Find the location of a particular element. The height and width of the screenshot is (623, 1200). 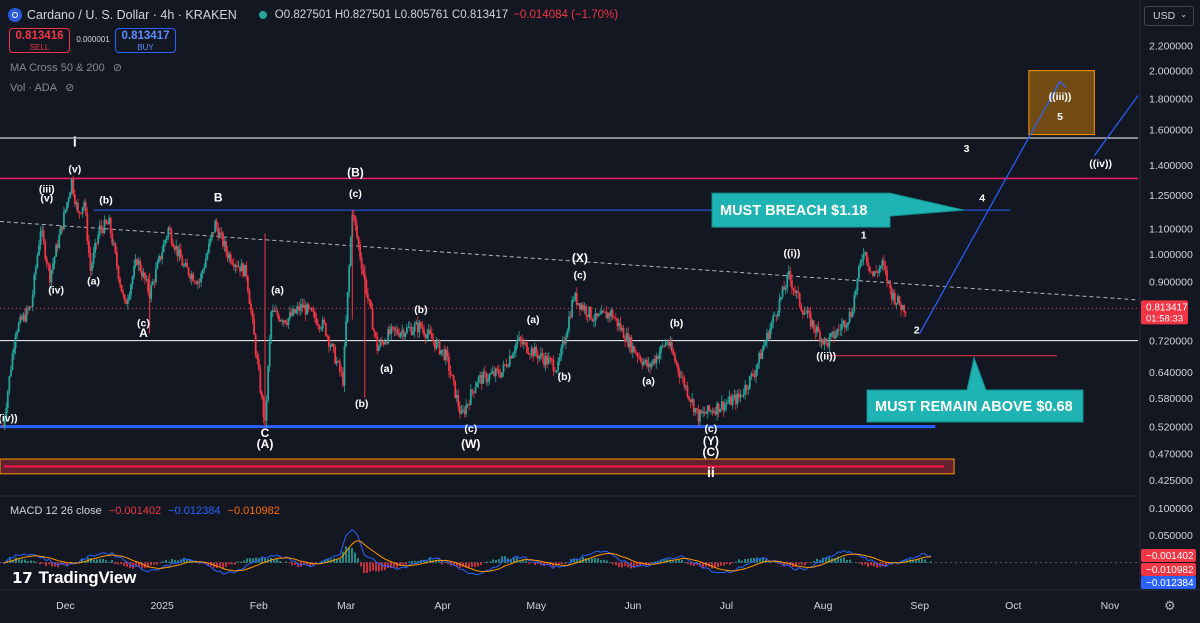

buy-button: 0.813417 BUY is located at coordinates (145, 40).